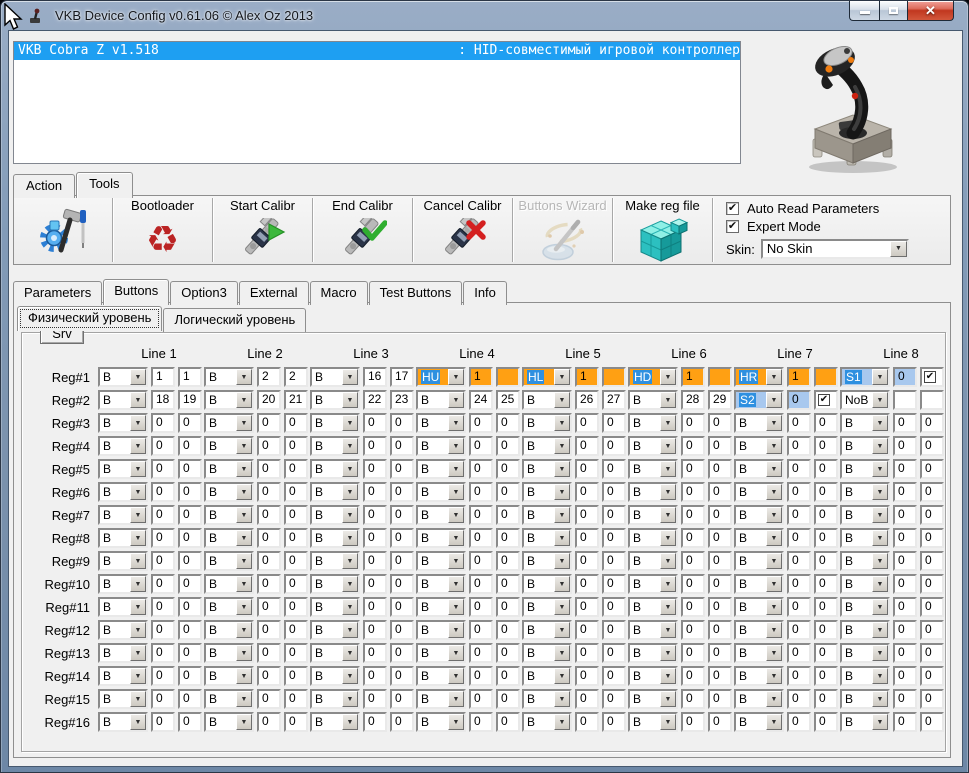 This screenshot has width=969, height=773. I want to click on button-type-select: S1 ▼, so click(865, 377).